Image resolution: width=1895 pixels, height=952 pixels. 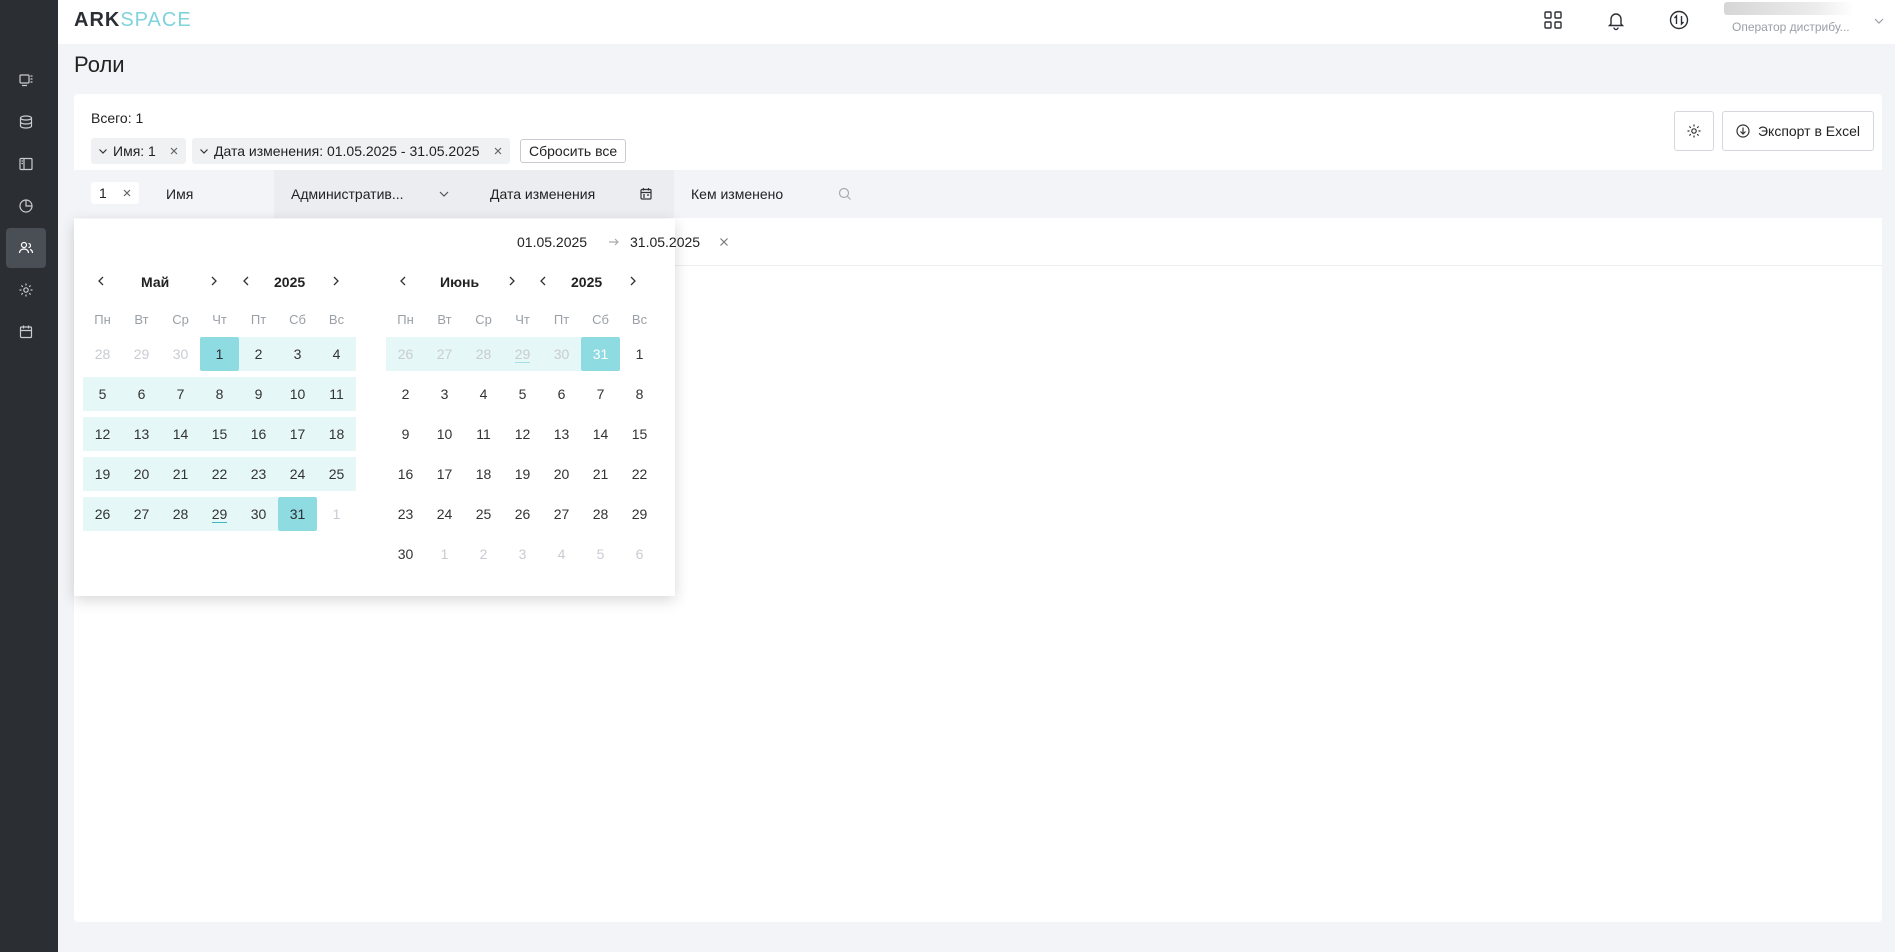 What do you see at coordinates (1553, 20) in the screenshot?
I see `apps-grid-button` at bounding box center [1553, 20].